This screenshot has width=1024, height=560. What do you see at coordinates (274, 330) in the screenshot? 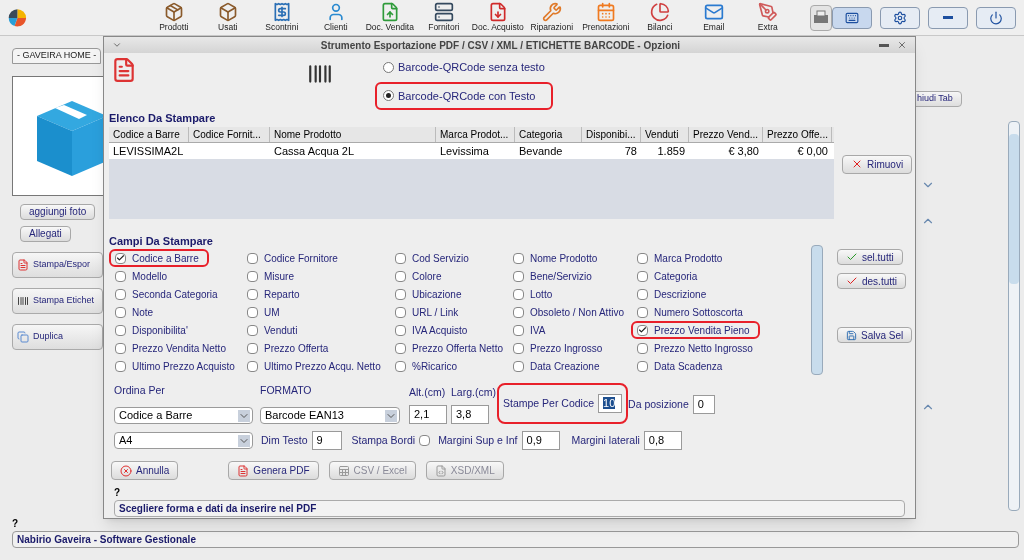
I see `field-checkbox: Venduti` at bounding box center [274, 330].